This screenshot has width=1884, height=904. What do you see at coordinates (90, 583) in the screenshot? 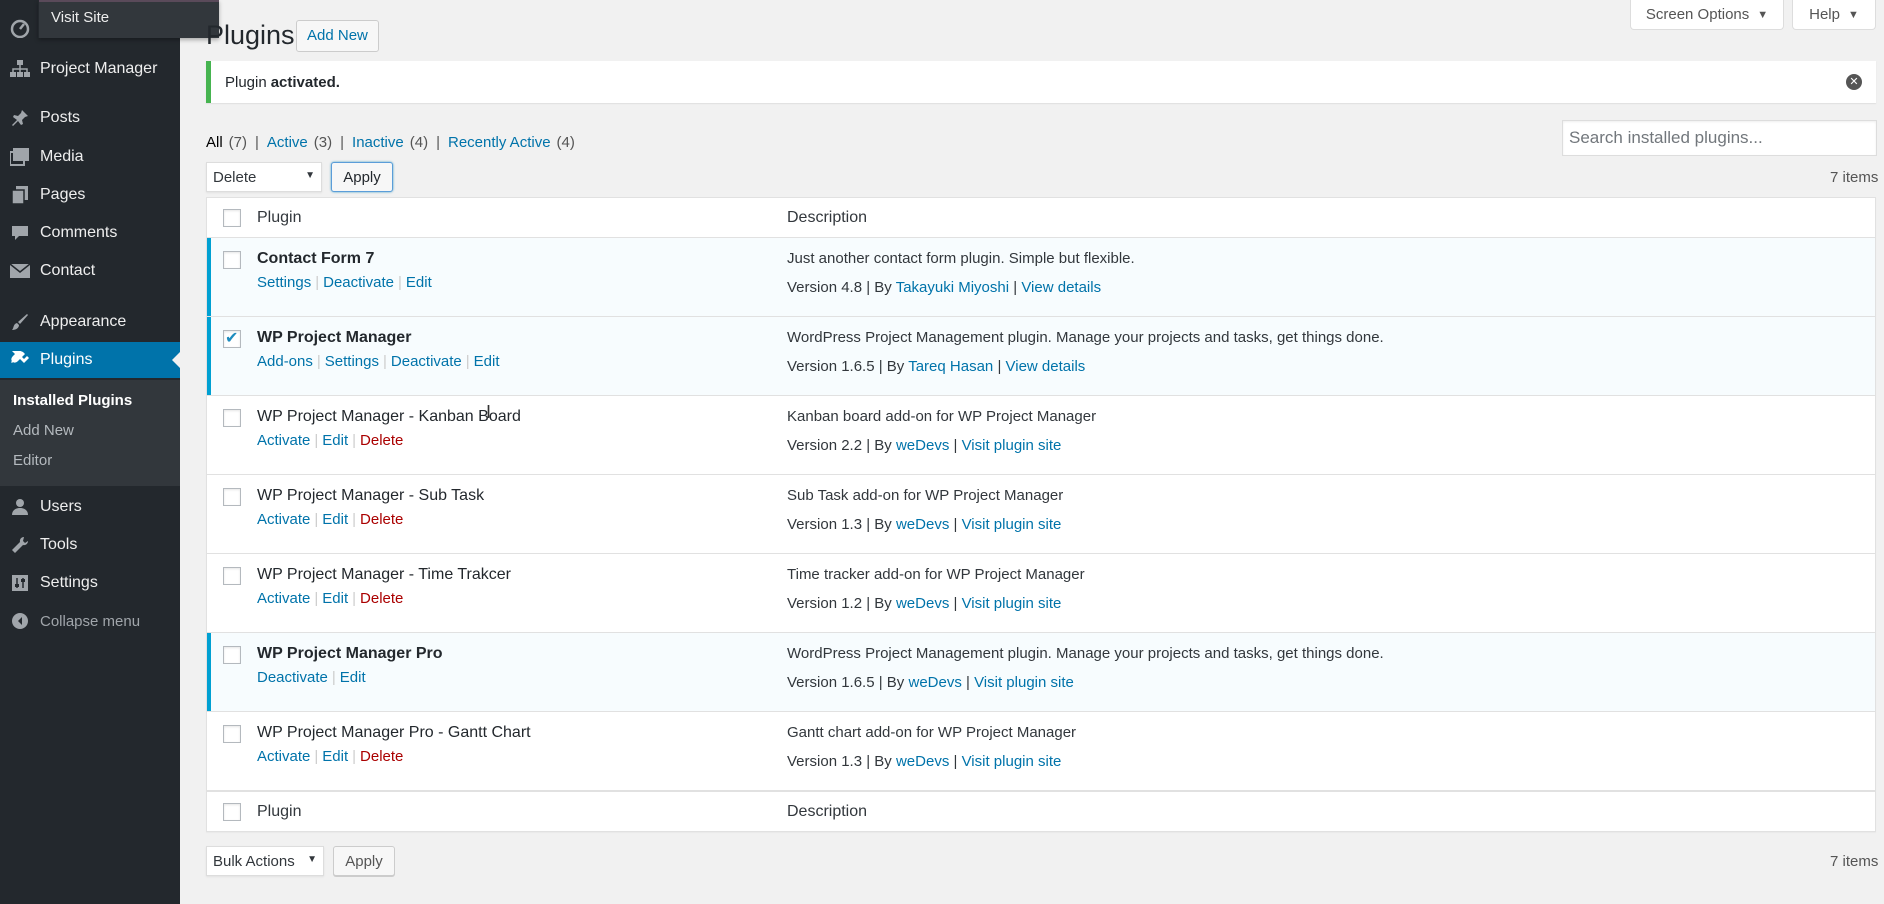
I see `menu-settings: Settings` at bounding box center [90, 583].